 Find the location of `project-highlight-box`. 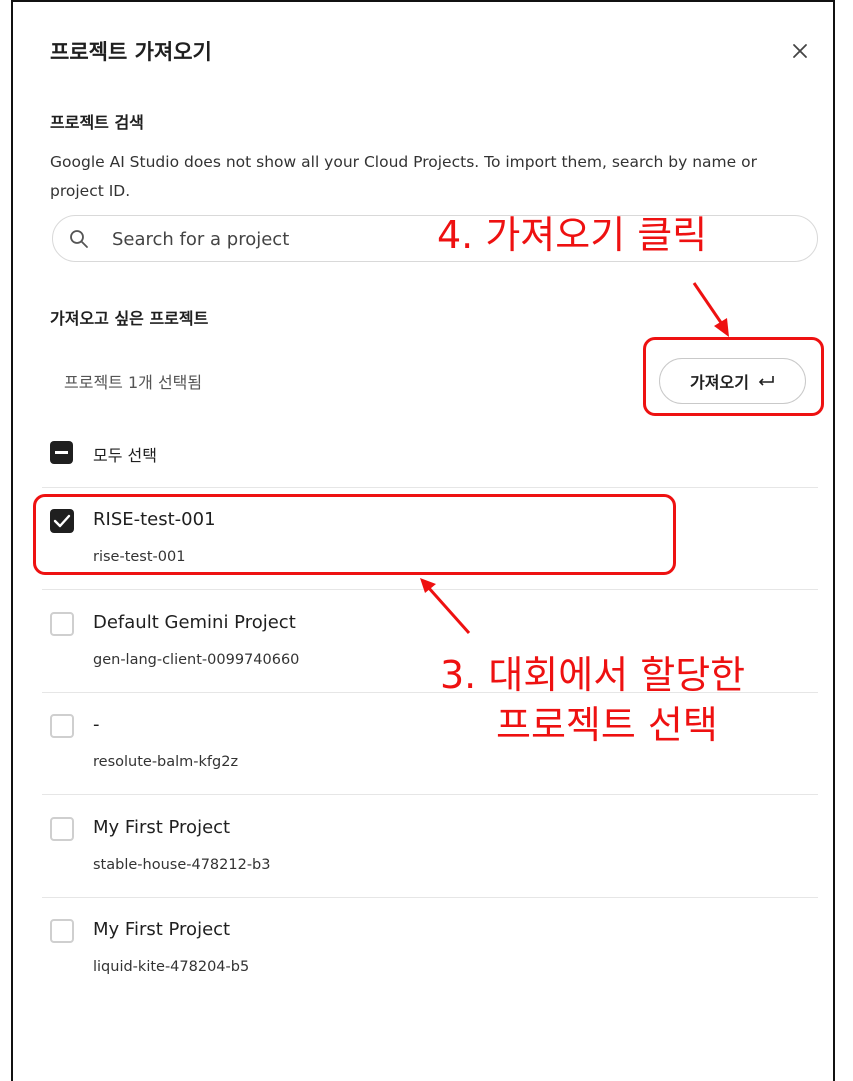

project-highlight-box is located at coordinates (354, 534).